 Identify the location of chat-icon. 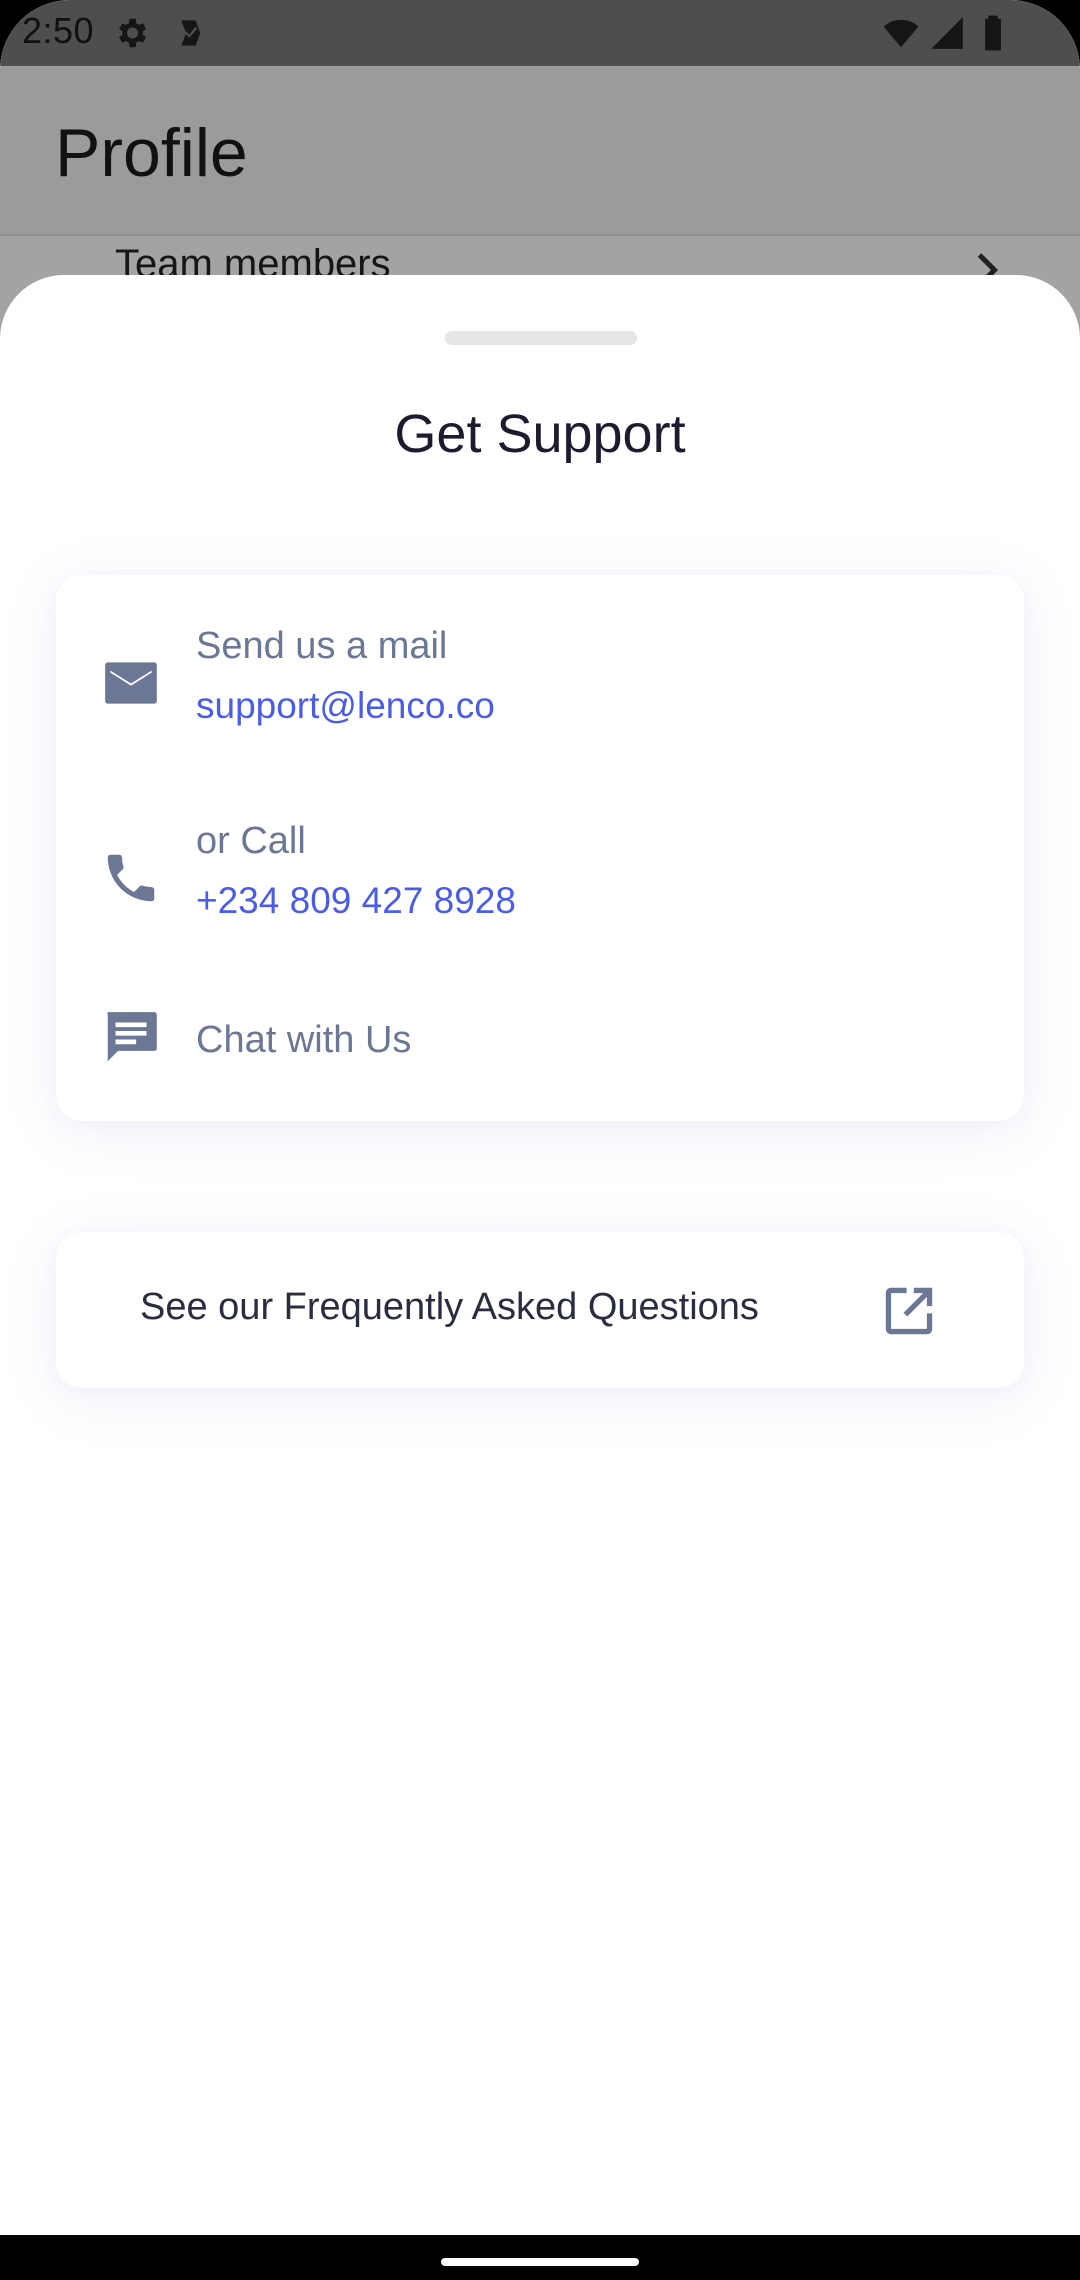
(132, 1037).